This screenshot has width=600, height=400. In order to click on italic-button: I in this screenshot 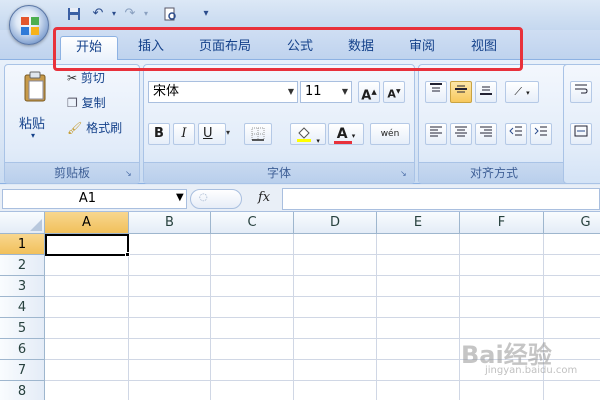, I will do `click(184, 134)`.